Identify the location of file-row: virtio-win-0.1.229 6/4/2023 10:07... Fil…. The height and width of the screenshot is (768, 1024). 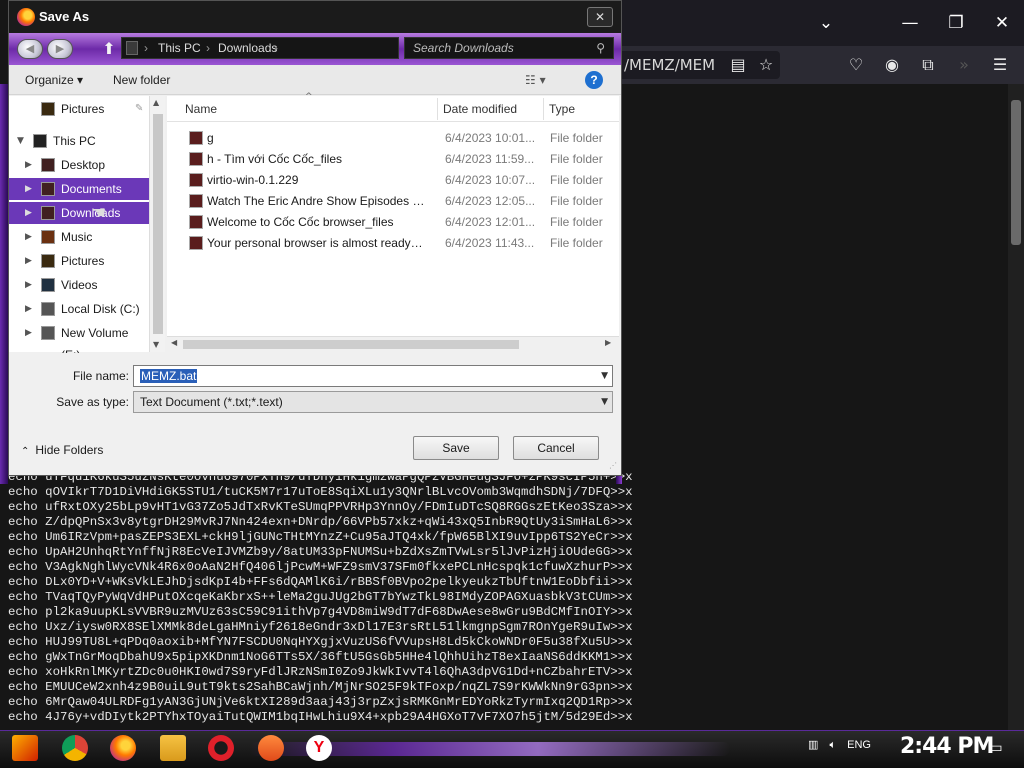
(401, 180).